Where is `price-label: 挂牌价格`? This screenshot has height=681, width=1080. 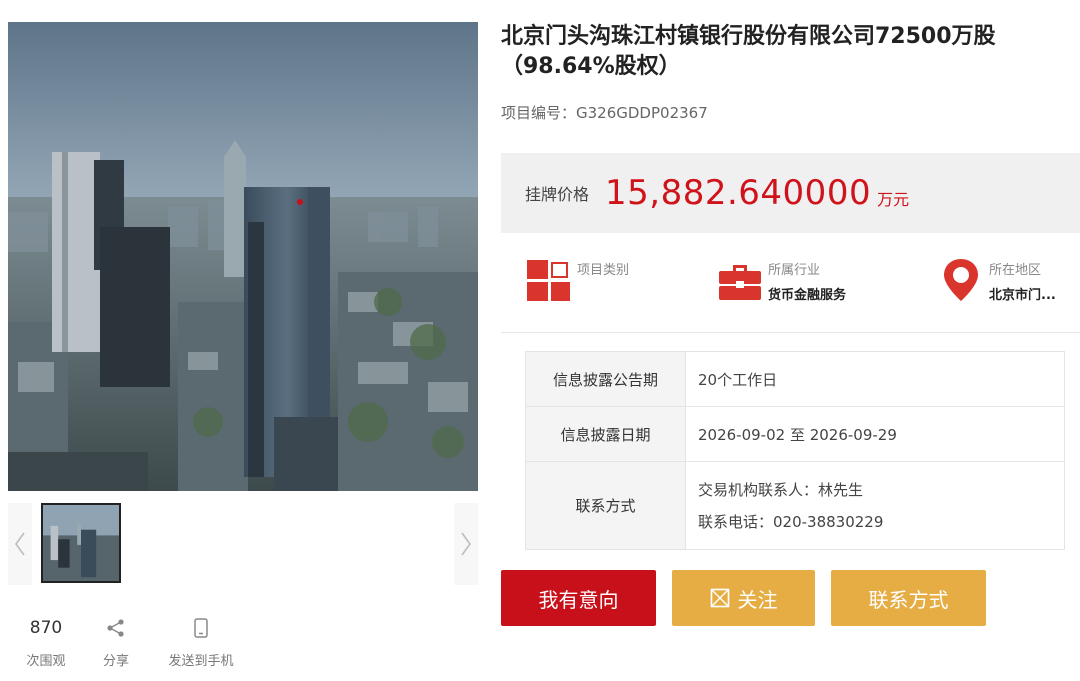
price-label: 挂牌价格 is located at coordinates (557, 194).